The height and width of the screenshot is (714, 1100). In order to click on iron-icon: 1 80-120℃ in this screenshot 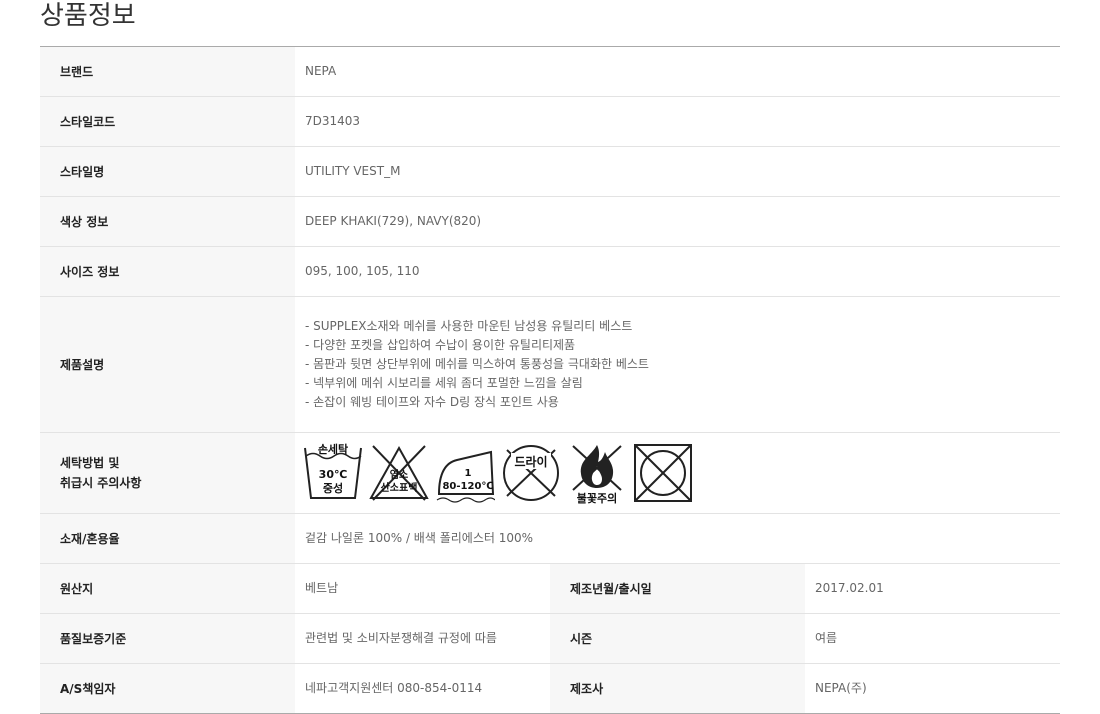, I will do `click(465, 476)`.